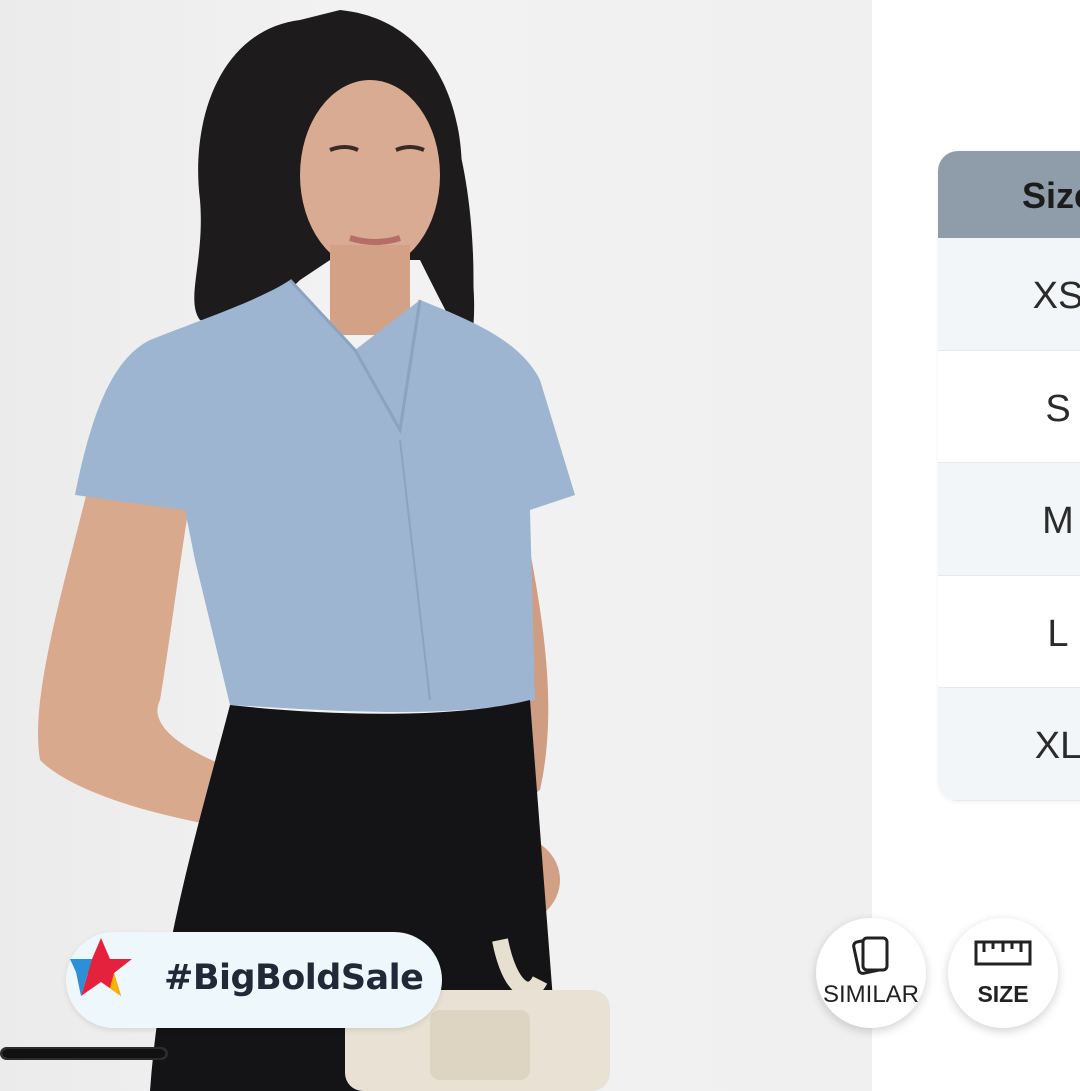 This screenshot has height=1091, width=1080. What do you see at coordinates (1003, 953) in the screenshot?
I see `ruler-icon` at bounding box center [1003, 953].